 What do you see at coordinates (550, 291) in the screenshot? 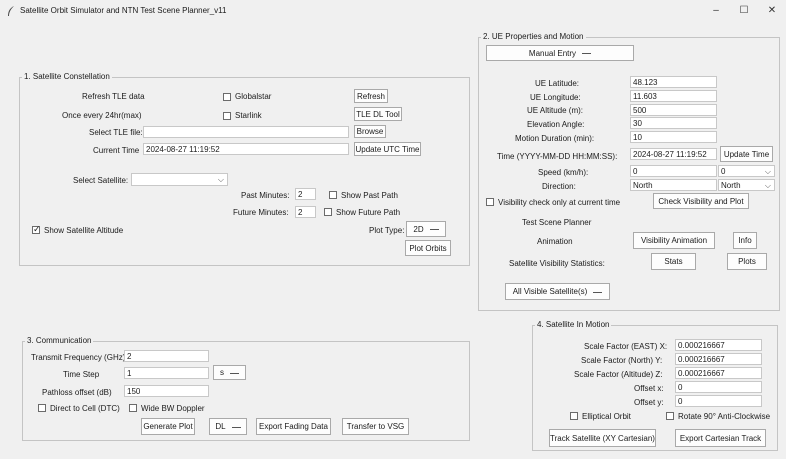
I see `visible-satellites-value: All Visible Satellite(s)` at bounding box center [550, 291].